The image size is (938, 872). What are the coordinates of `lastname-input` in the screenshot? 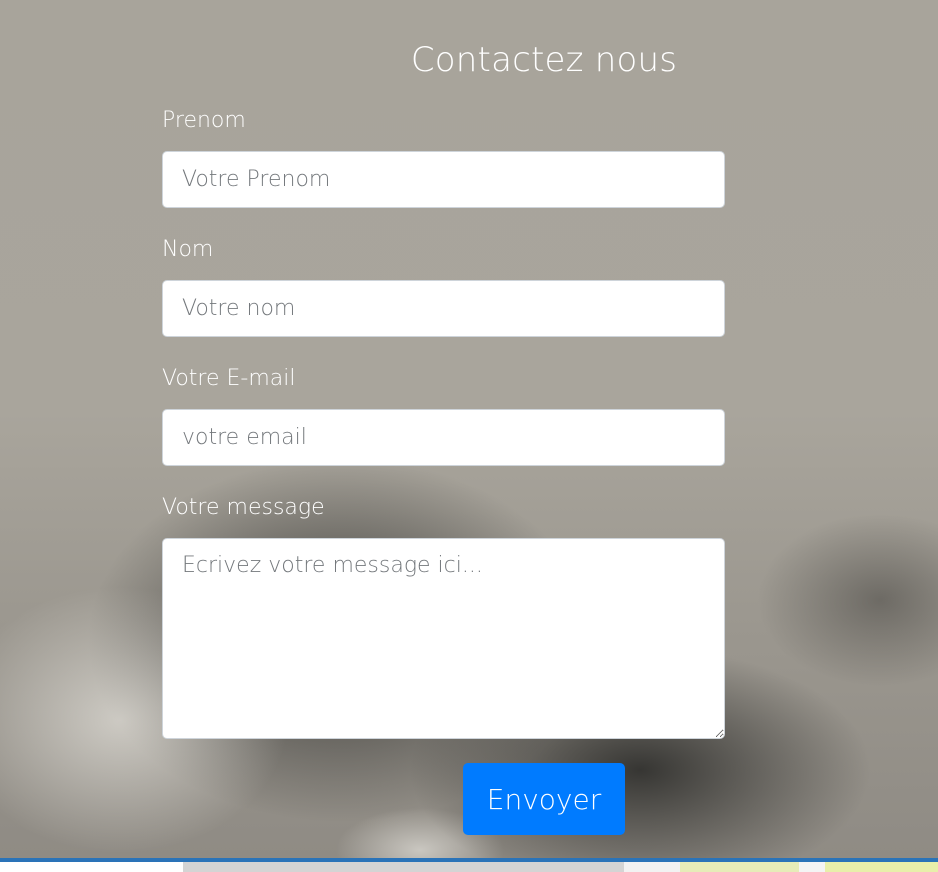 It's located at (443, 308).